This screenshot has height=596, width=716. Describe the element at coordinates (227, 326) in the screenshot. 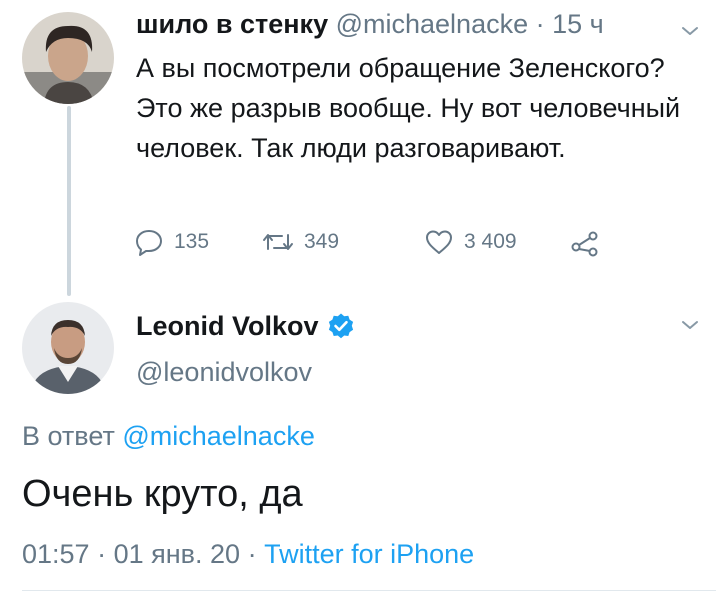

I see `tweet2-display-name: Leonid Volkov` at that location.